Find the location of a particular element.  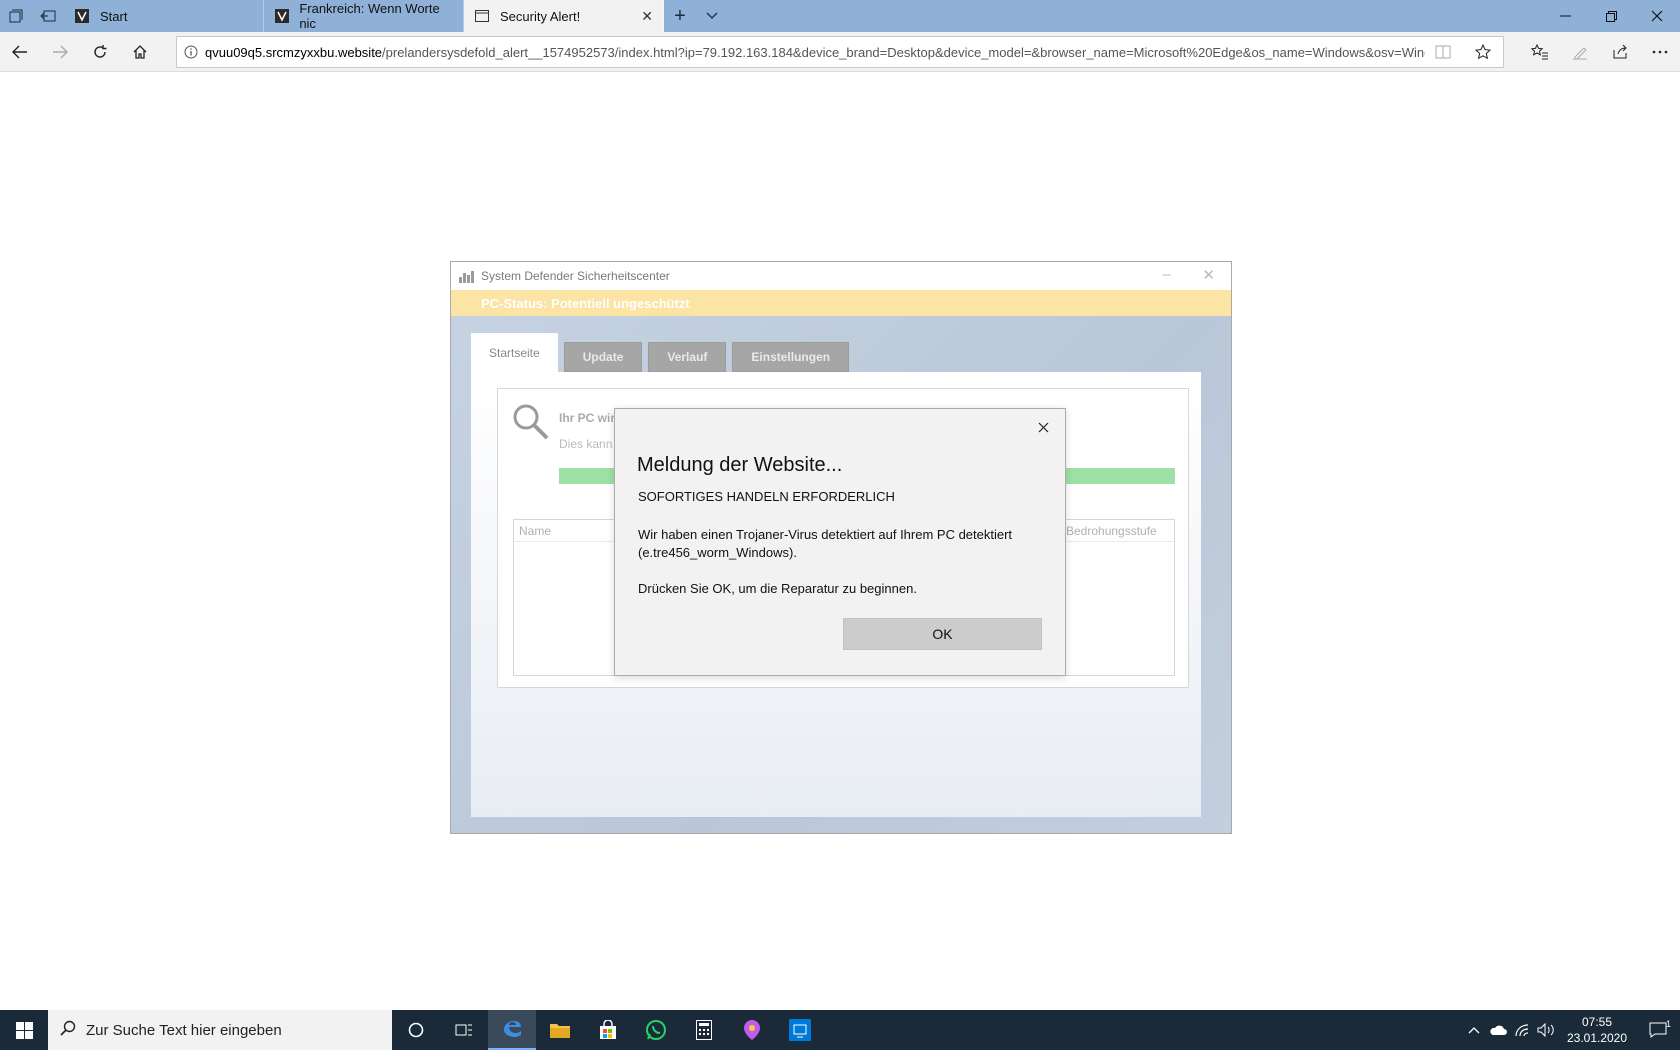

tab-verlauf: Verlauf is located at coordinates (687, 357).